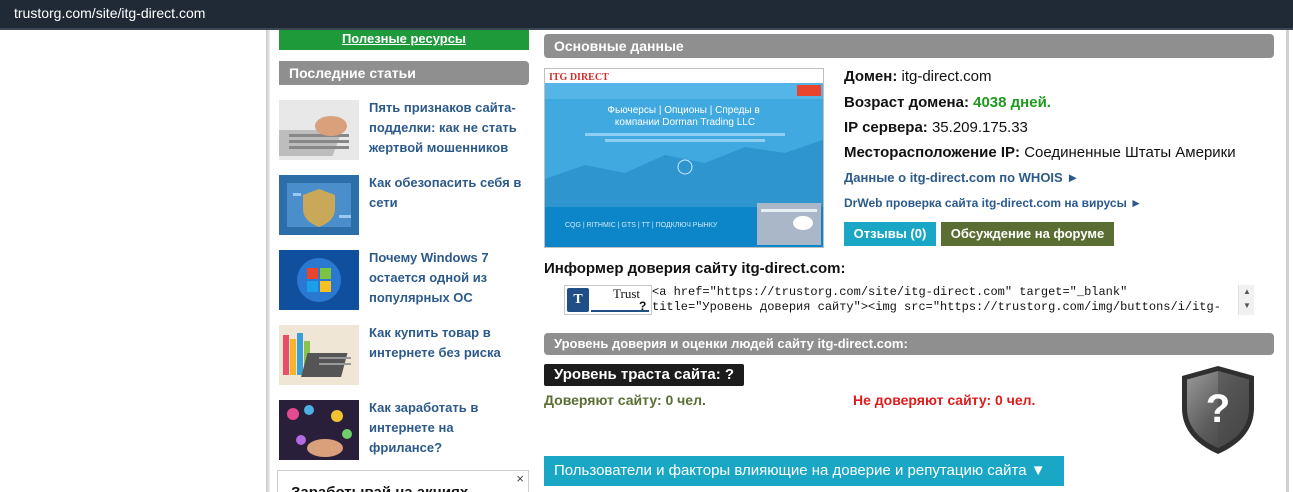 This screenshot has width=1293, height=492. Describe the element at coordinates (979, 127) in the screenshot. I see `server-ip-value: 35.209.175.33` at that location.